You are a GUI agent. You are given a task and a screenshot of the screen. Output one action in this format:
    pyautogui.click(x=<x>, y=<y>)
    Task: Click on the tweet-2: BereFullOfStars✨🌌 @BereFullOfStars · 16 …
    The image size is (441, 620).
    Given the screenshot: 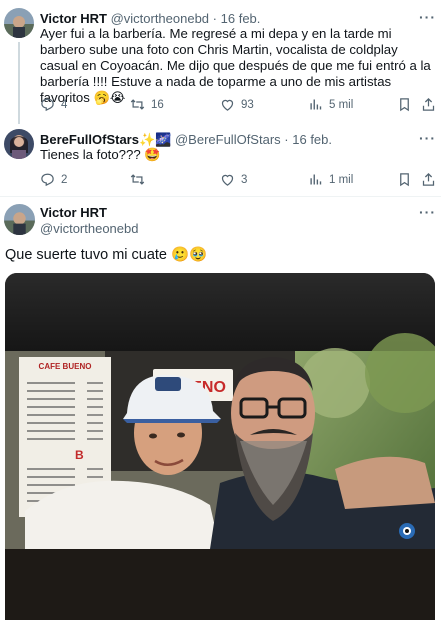 What is the action you would take?
    pyautogui.click(x=220, y=159)
    